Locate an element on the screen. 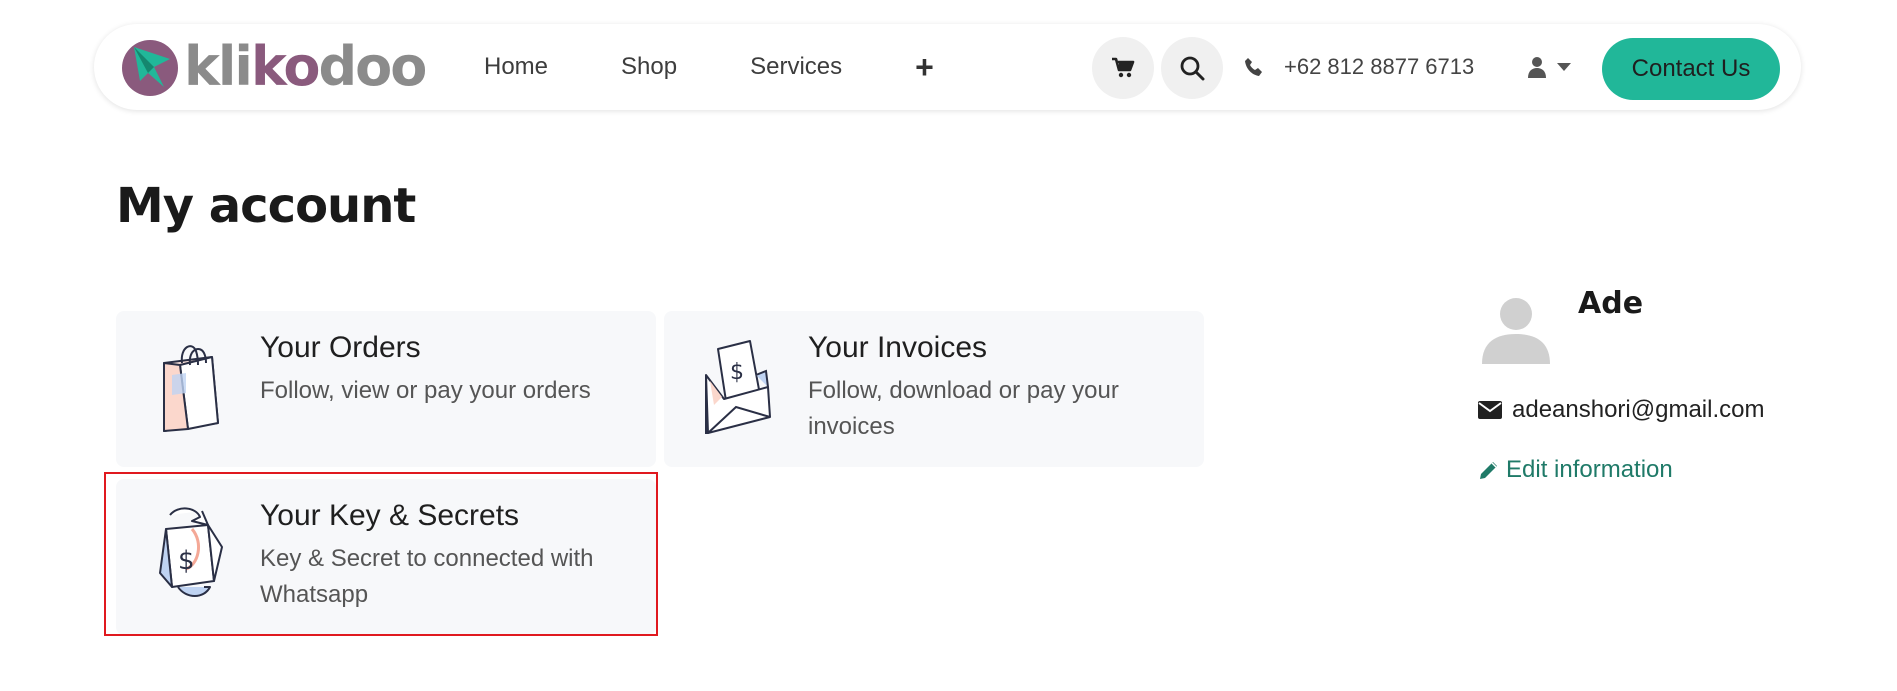 The width and height of the screenshot is (1897, 691). brand-logo: klikodoo is located at coordinates (273, 67).